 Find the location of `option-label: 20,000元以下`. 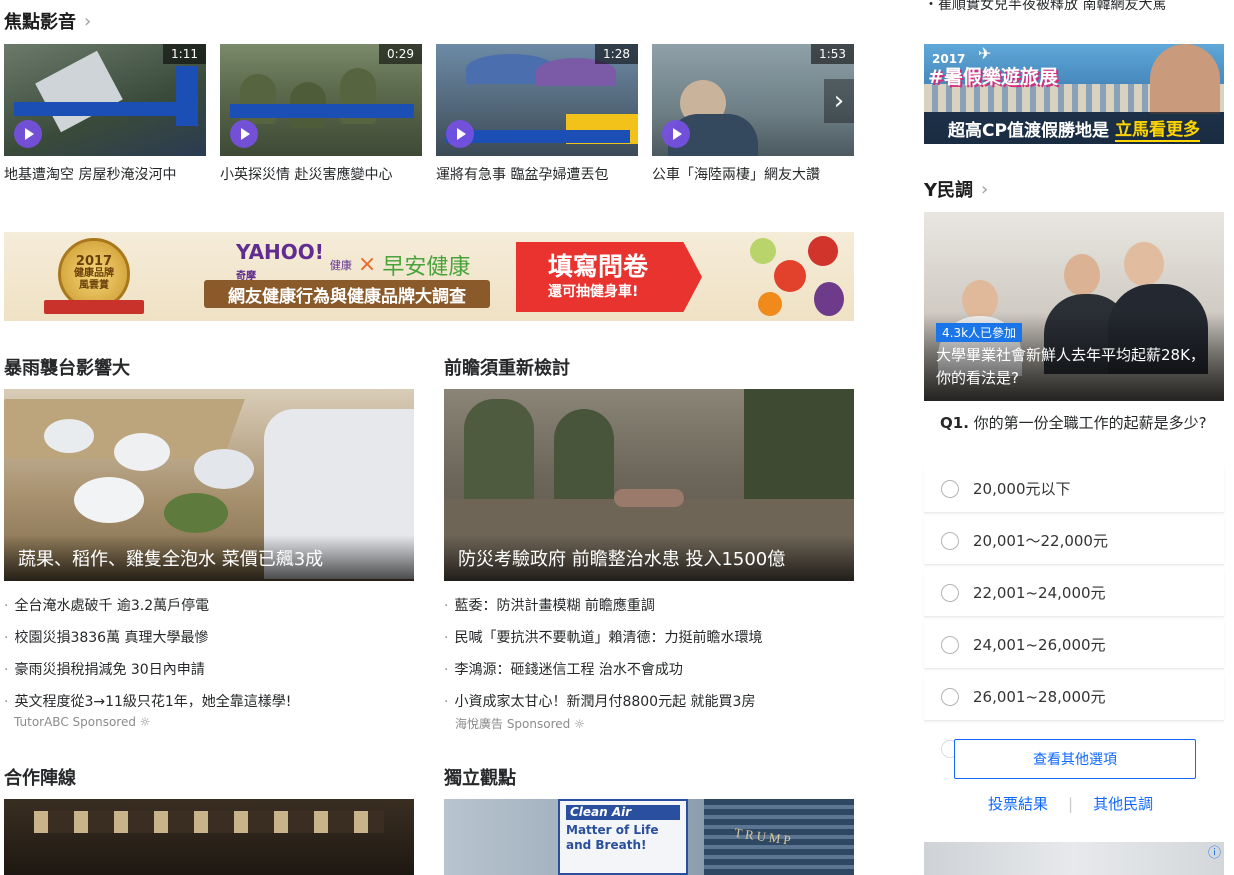

option-label: 20,000元以下 is located at coordinates (1022, 489).